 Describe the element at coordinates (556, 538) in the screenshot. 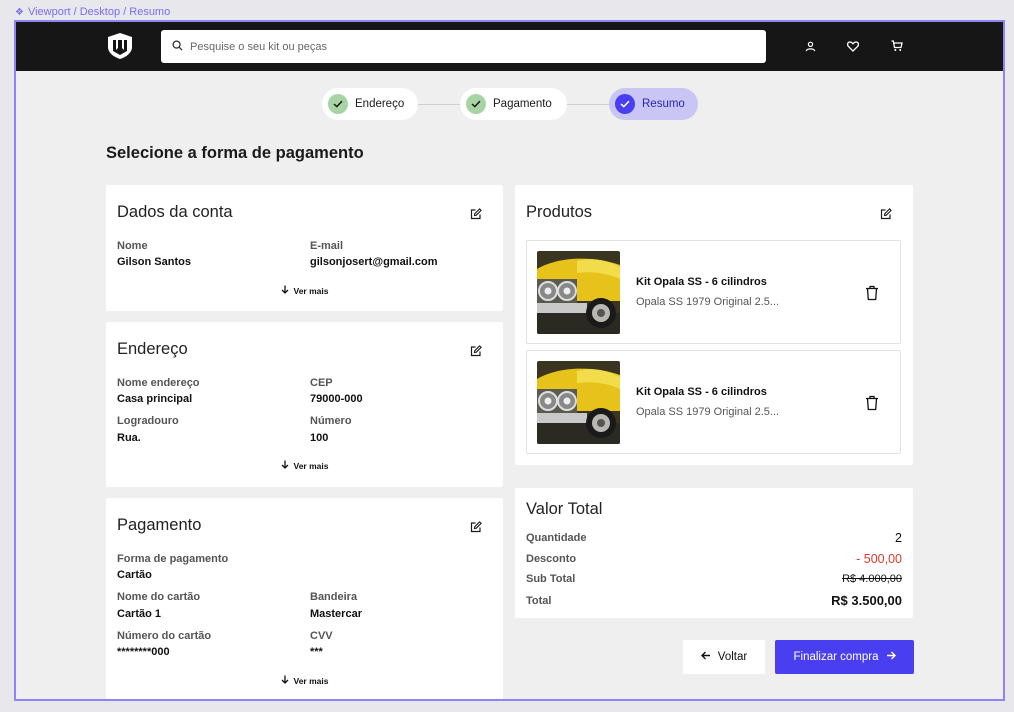

I see `quantidade-label: Quantidade` at that location.